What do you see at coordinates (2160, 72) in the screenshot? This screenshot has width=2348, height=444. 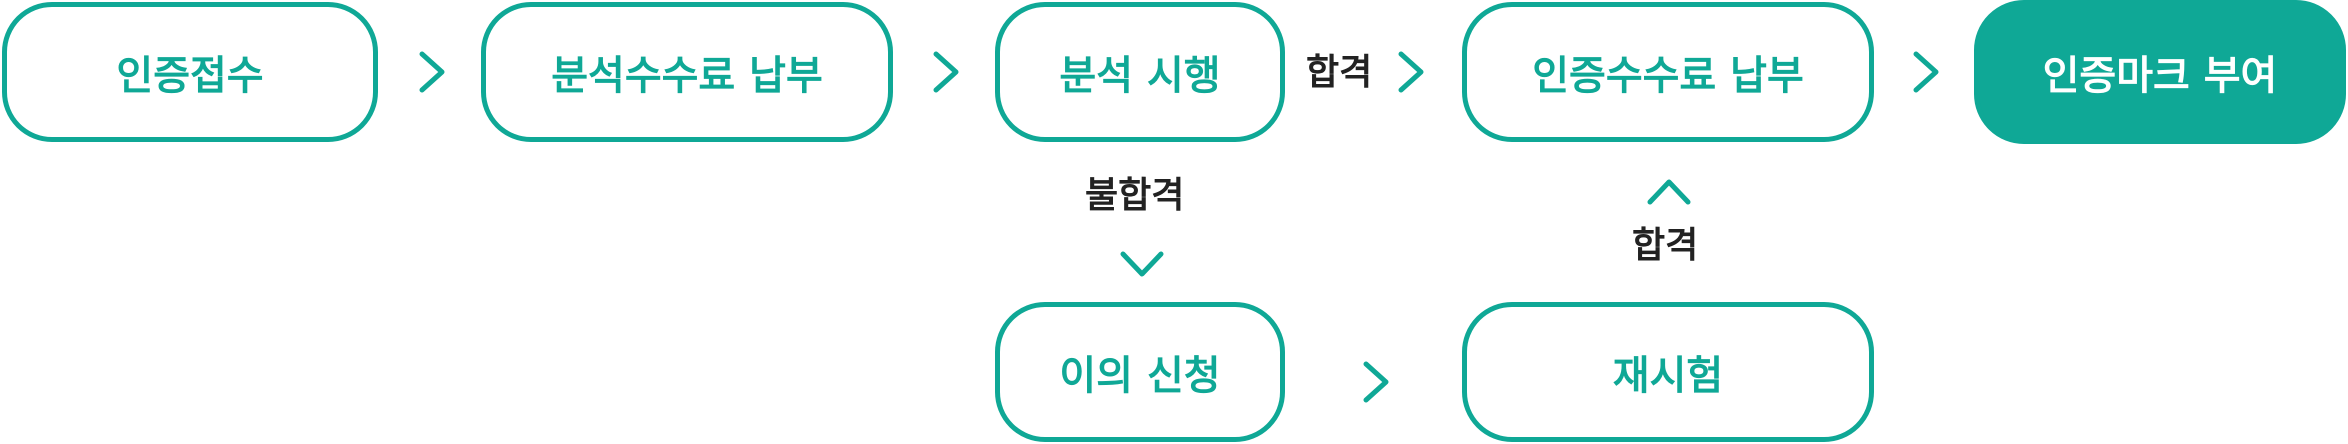 I see `node-certification-mark-grant: 인증마크 부여` at bounding box center [2160, 72].